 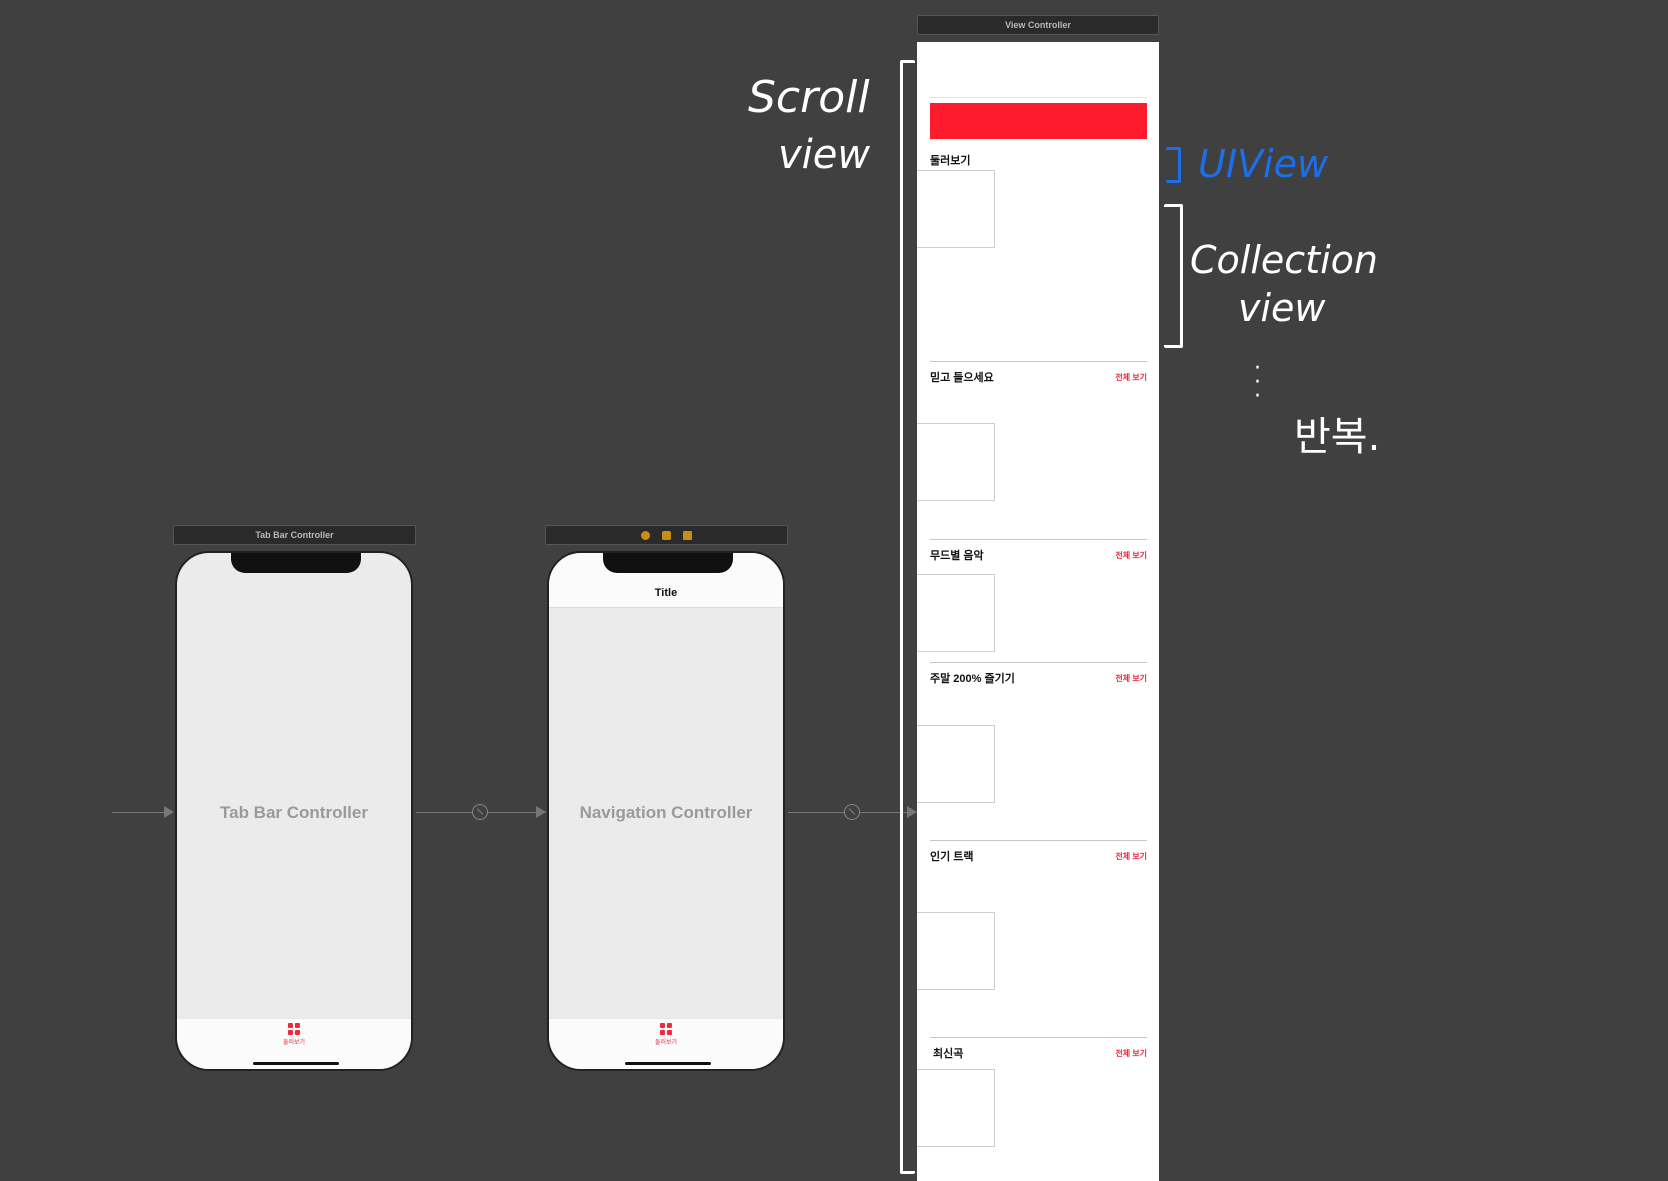 I want to click on collection-view-annotation-line2: view, so click(x=1282, y=308).